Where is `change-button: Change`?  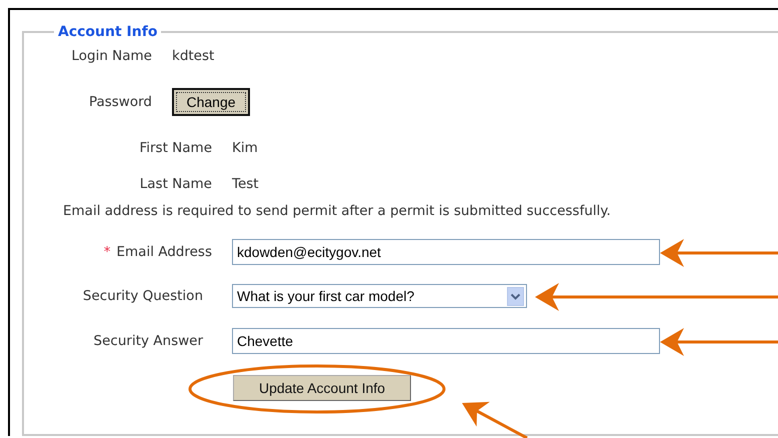
change-button: Change is located at coordinates (211, 102).